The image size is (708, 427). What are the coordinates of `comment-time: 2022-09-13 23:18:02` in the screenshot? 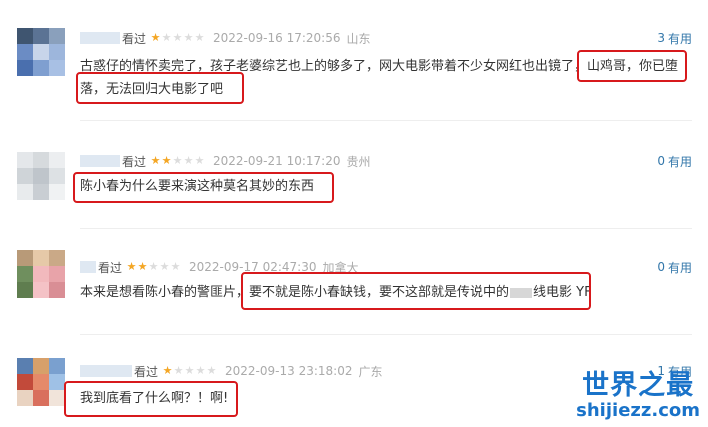 It's located at (289, 371).